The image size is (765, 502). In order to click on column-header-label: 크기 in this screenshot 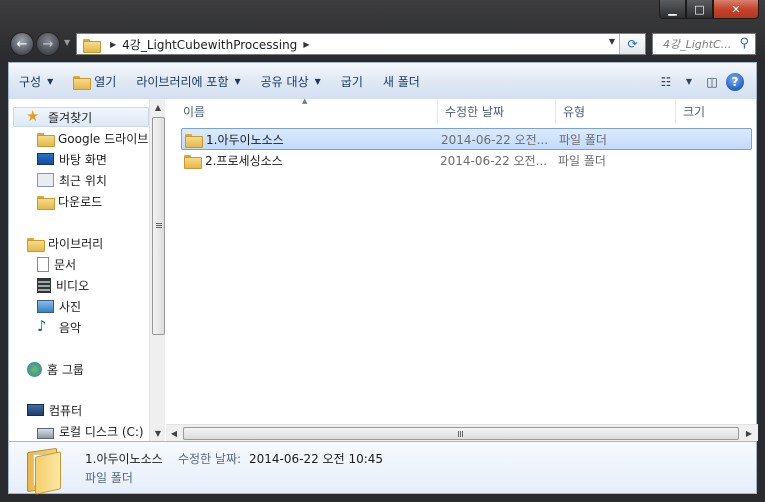, I will do `click(694, 111)`.